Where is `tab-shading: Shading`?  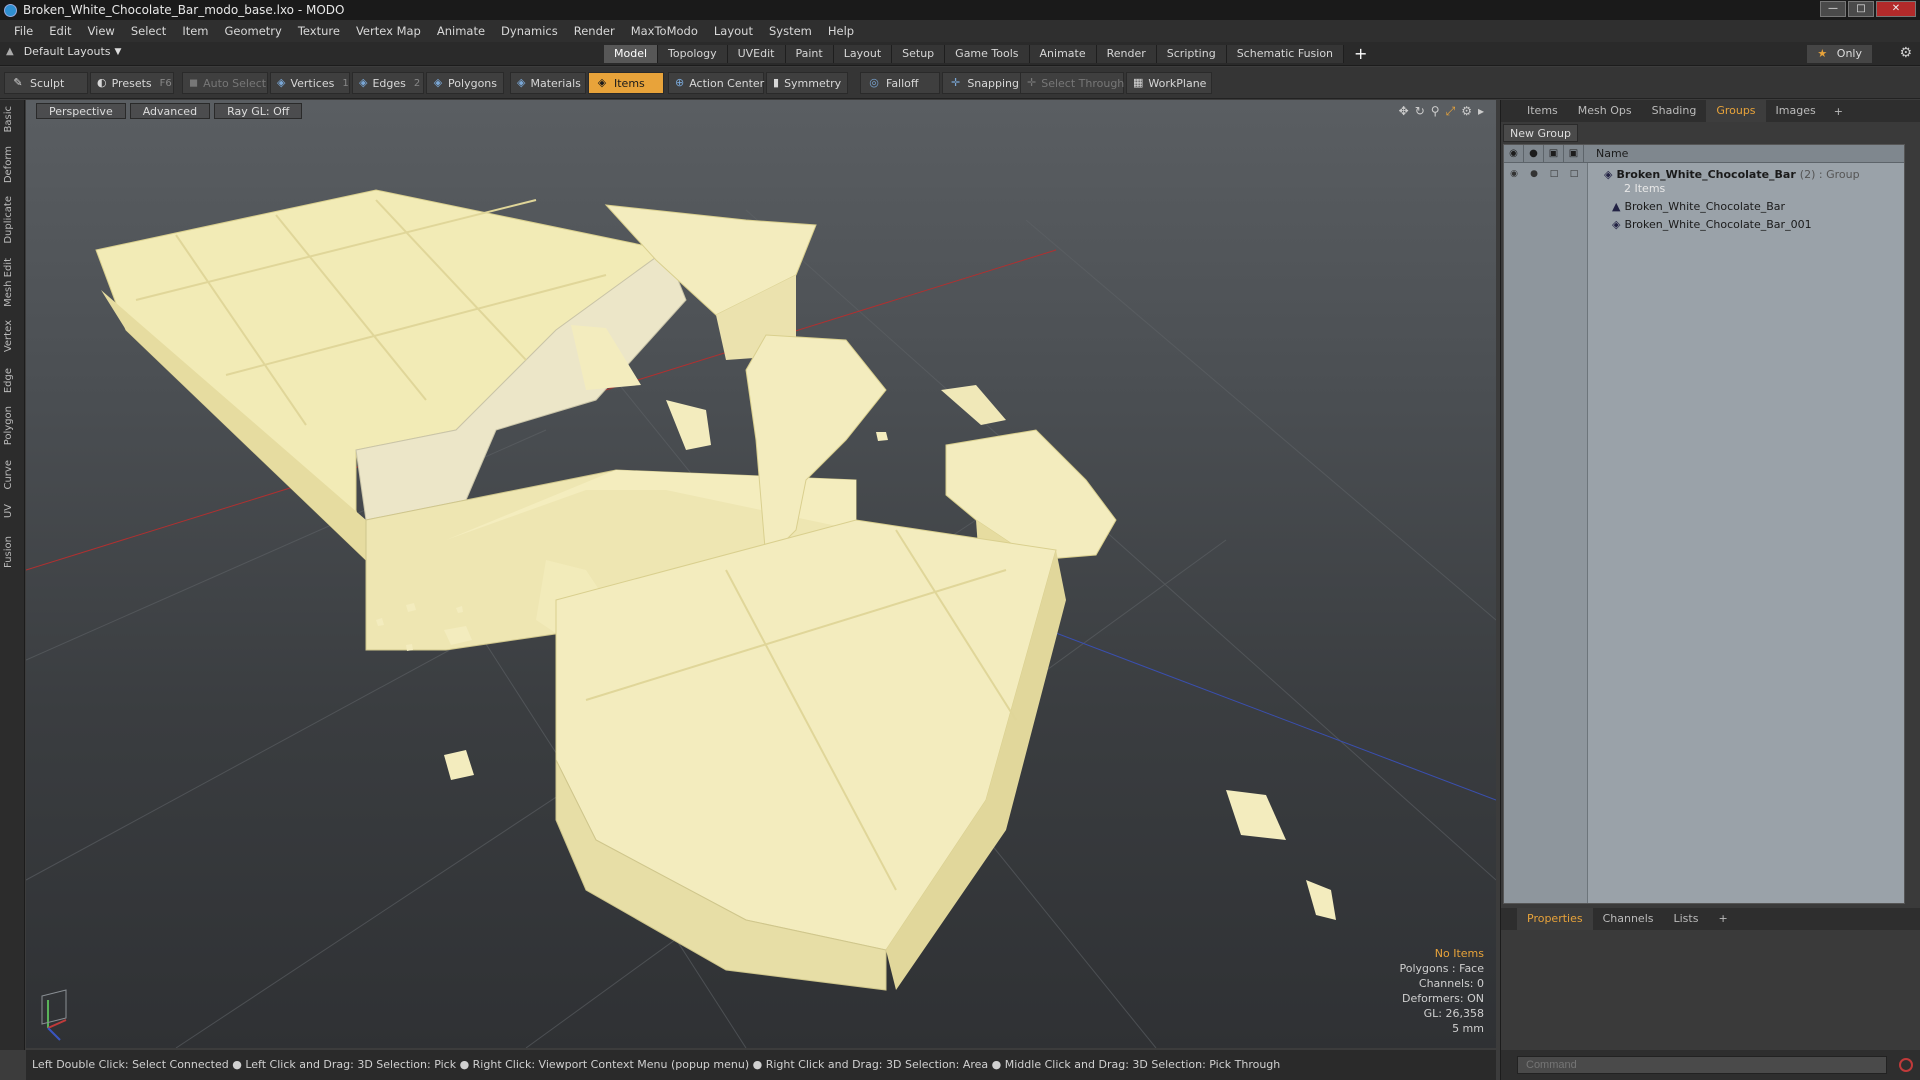 tab-shading: Shading is located at coordinates (1674, 111).